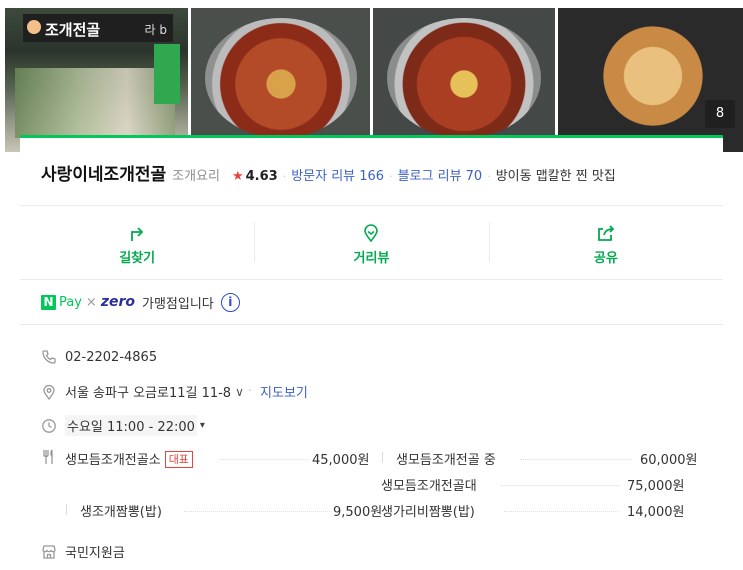 The width and height of the screenshot is (743, 570). I want to click on streetview-button: 거리뷰, so click(371, 242).